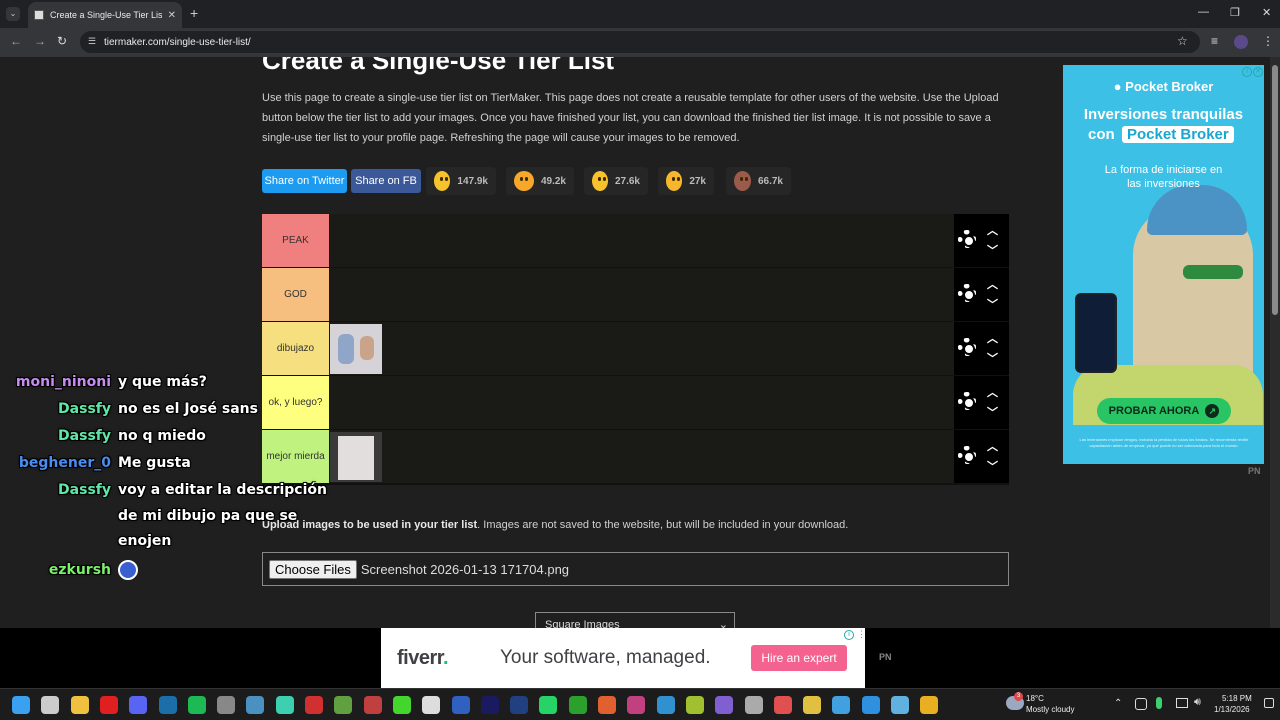 The width and height of the screenshot is (1280, 720). Describe the element at coordinates (50, 705) in the screenshot. I see `task-view-icon` at that location.